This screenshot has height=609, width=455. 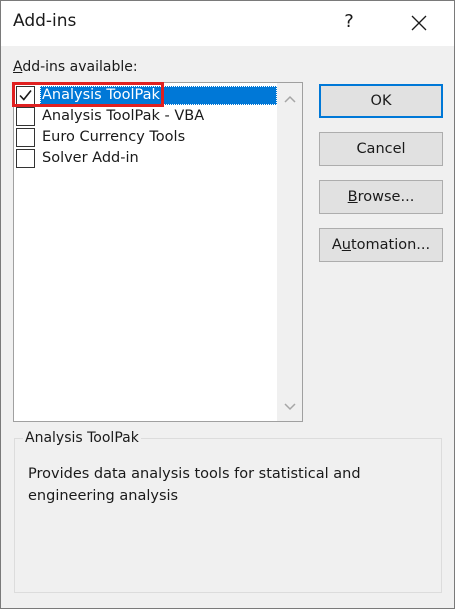 What do you see at coordinates (18, 67) in the screenshot?
I see `label-accelerator: A` at bounding box center [18, 67].